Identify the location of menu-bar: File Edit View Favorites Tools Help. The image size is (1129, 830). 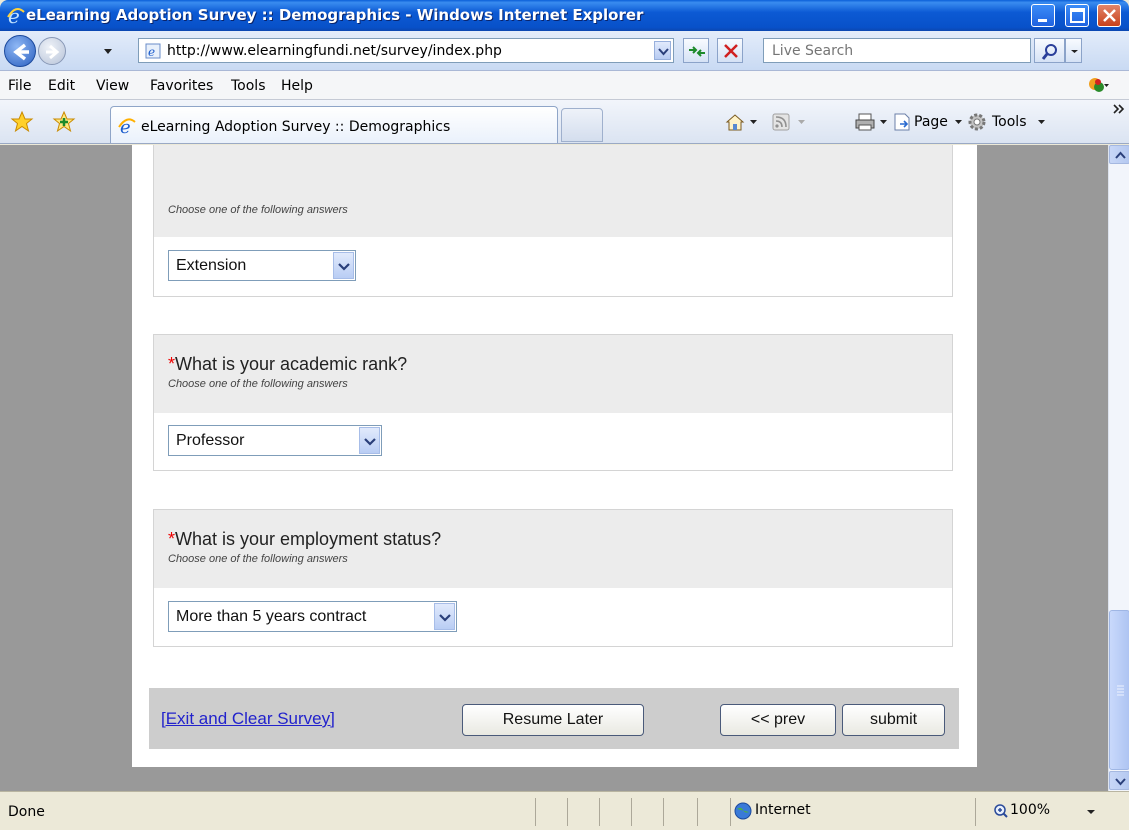
(564, 85).